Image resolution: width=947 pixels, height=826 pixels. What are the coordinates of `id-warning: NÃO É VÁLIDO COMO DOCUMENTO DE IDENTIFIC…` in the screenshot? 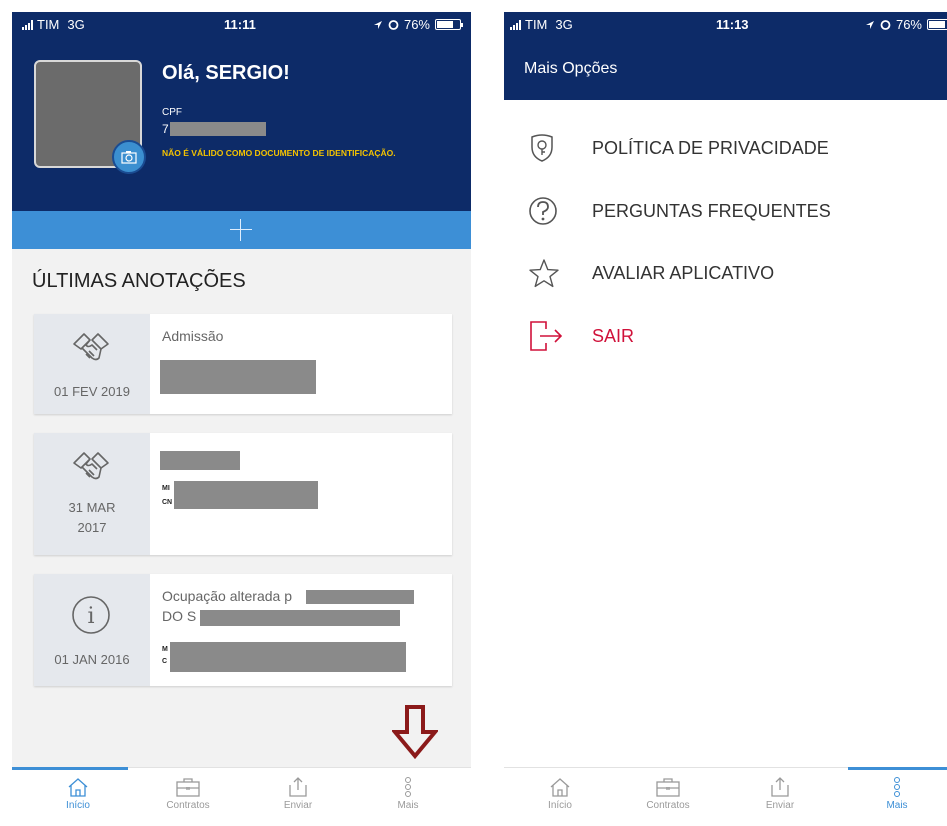 It's located at (279, 153).